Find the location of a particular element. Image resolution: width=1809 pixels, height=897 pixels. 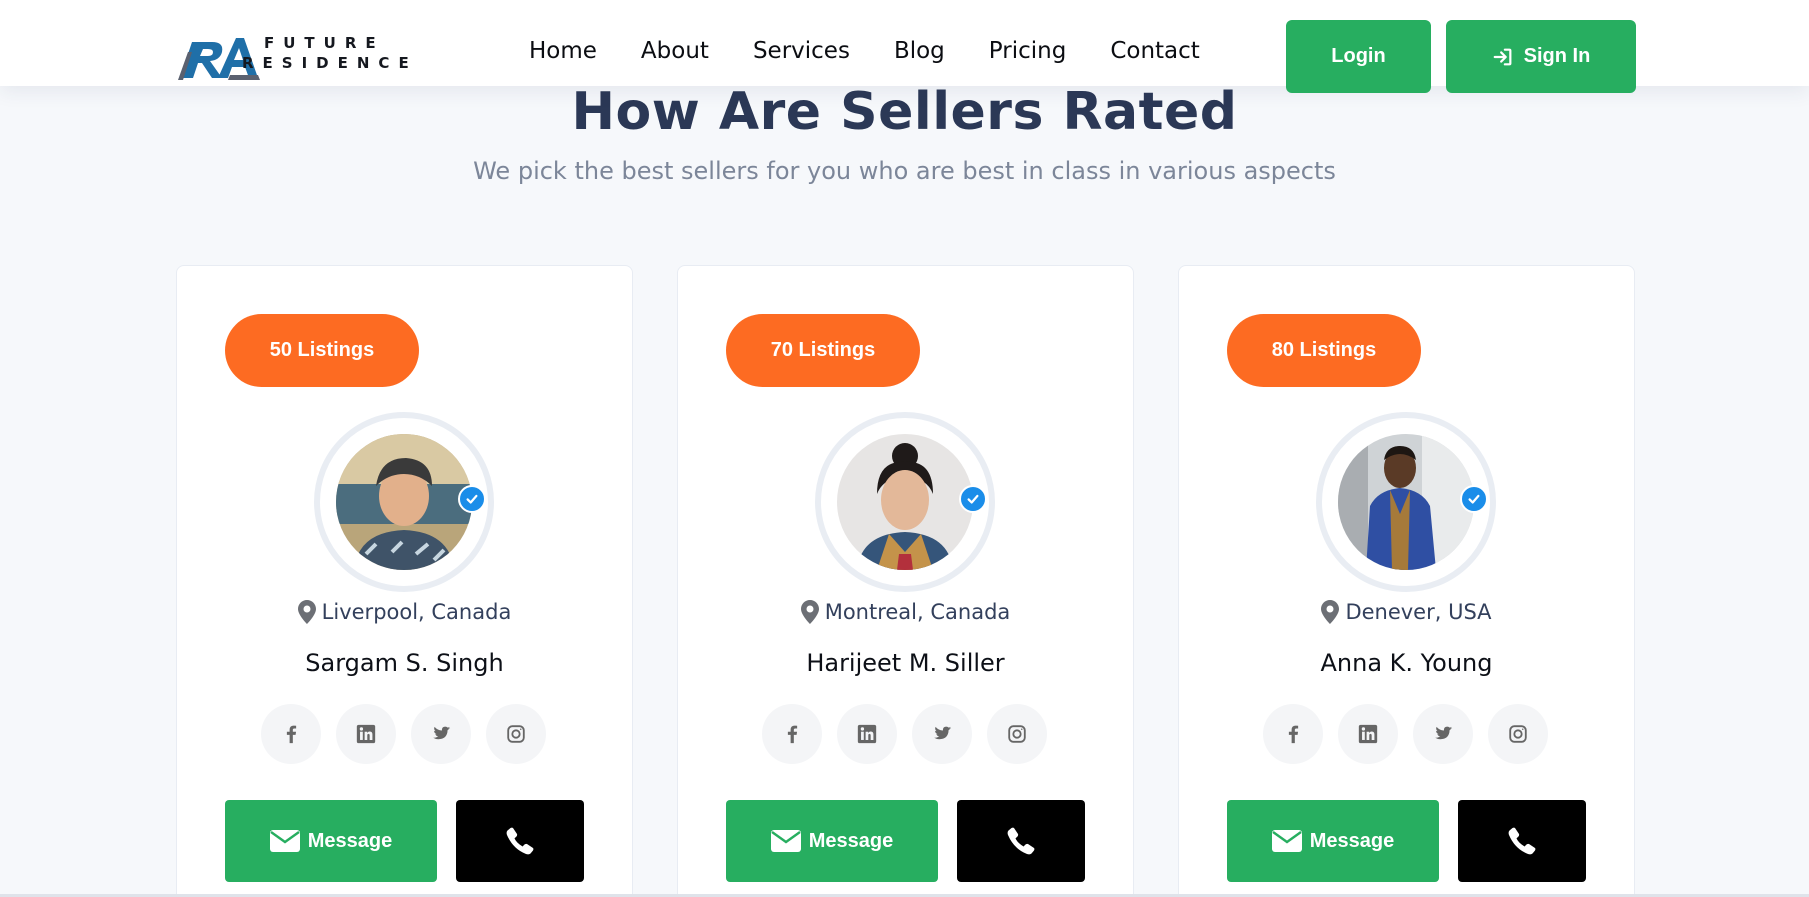

nav-item-blog: Blog is located at coordinates (919, 51).